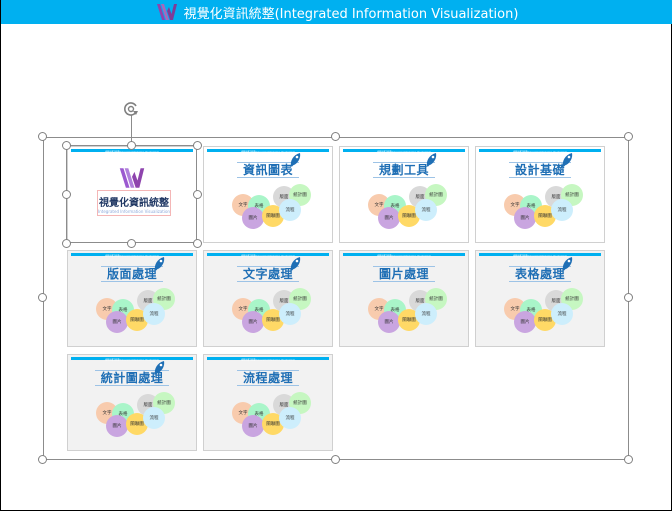  Describe the element at coordinates (197, 194) in the screenshot. I see `slide-handle-mr` at that location.